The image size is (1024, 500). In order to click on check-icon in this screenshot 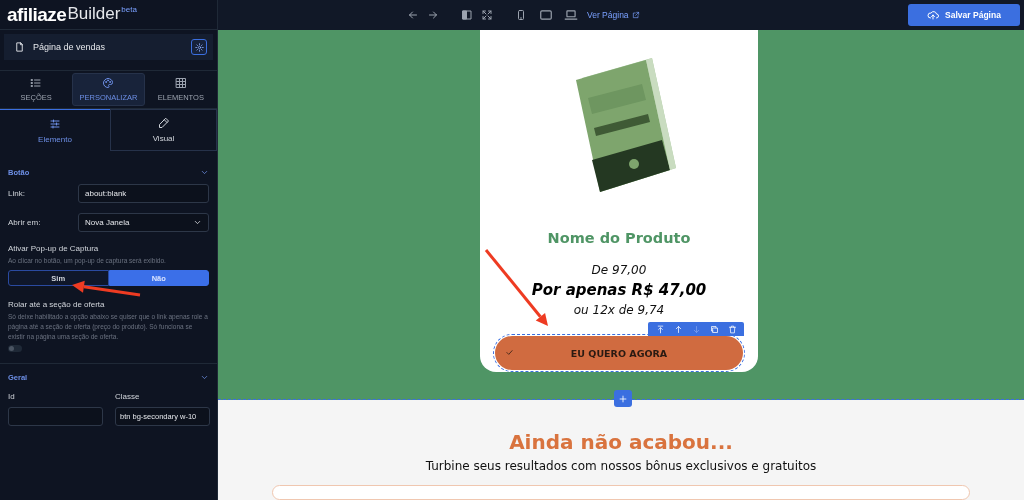, I will do `click(509, 352)`.